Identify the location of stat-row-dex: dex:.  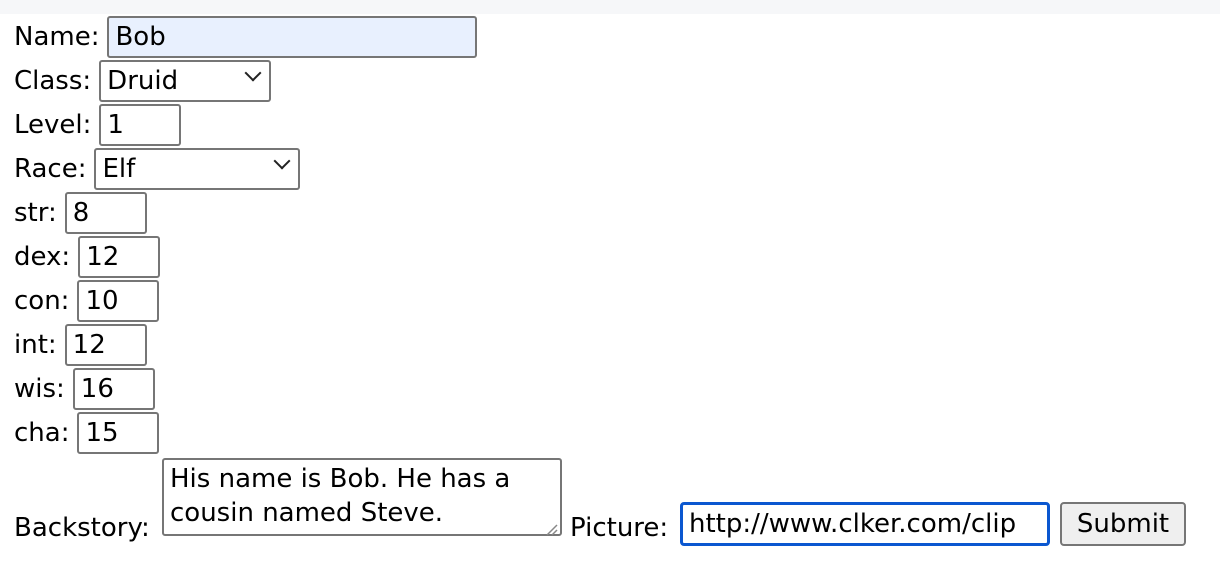
(614, 257).